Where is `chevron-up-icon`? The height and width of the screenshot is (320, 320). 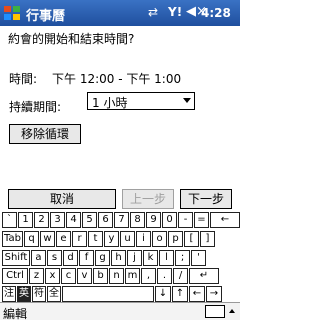
chevron-up-icon is located at coordinates (232, 311).